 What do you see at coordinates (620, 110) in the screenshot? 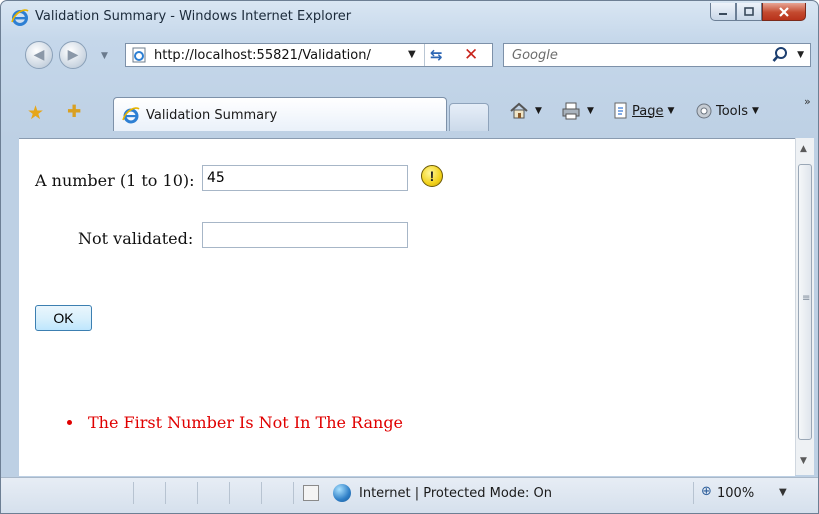
I see `page-menu-icon` at bounding box center [620, 110].